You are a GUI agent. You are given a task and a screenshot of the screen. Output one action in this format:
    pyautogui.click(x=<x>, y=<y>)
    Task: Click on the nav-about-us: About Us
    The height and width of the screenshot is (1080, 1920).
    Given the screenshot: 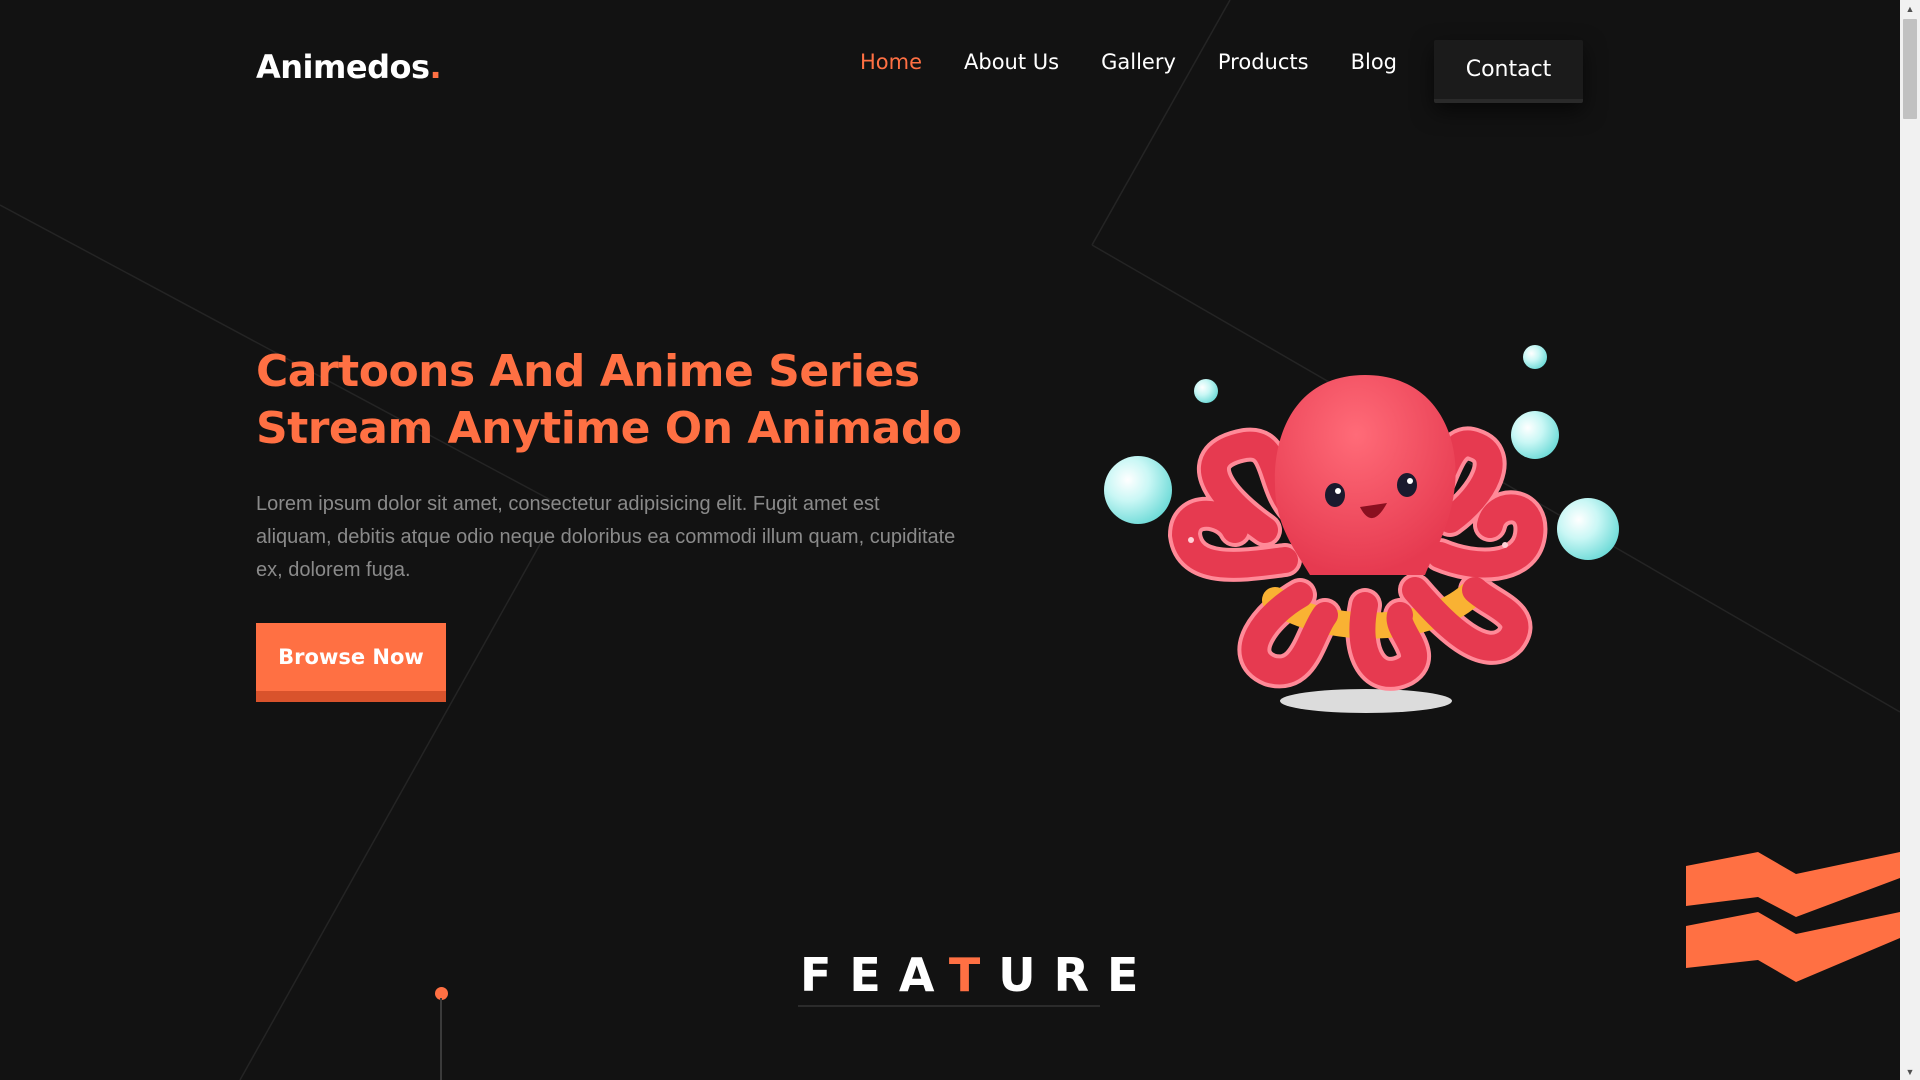 What is the action you would take?
    pyautogui.click(x=1011, y=62)
    